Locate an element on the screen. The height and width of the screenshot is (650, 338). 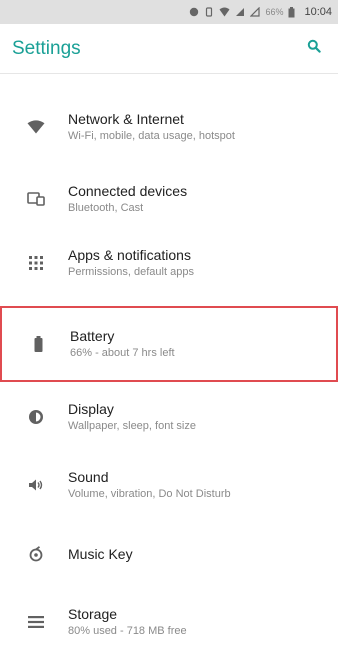
apps-grid-icon is located at coordinates (36, 263).